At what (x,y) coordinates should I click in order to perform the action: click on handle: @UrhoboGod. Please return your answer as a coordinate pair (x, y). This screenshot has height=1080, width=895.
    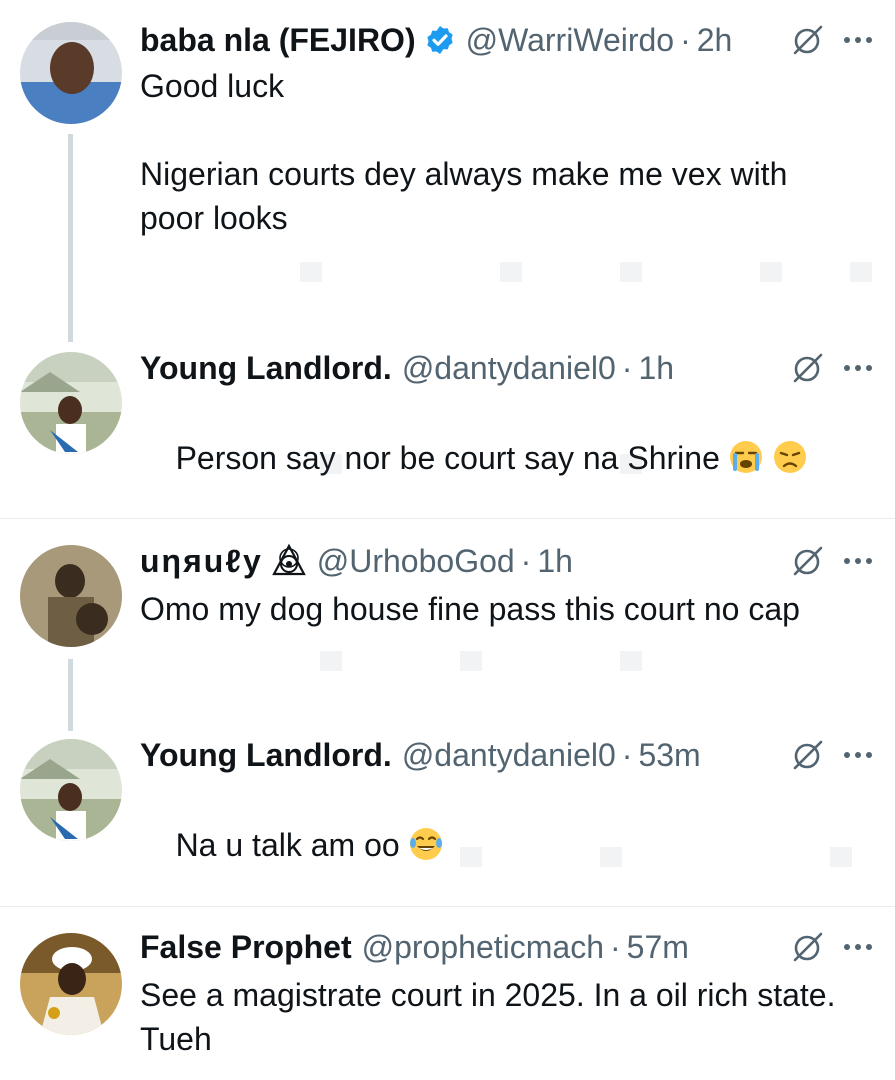
    Looking at the image, I should click on (416, 561).